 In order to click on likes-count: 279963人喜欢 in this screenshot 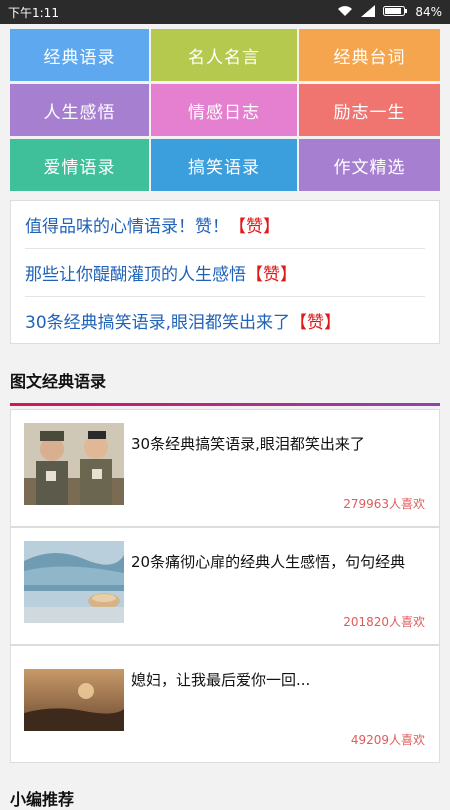, I will do `click(384, 504)`.